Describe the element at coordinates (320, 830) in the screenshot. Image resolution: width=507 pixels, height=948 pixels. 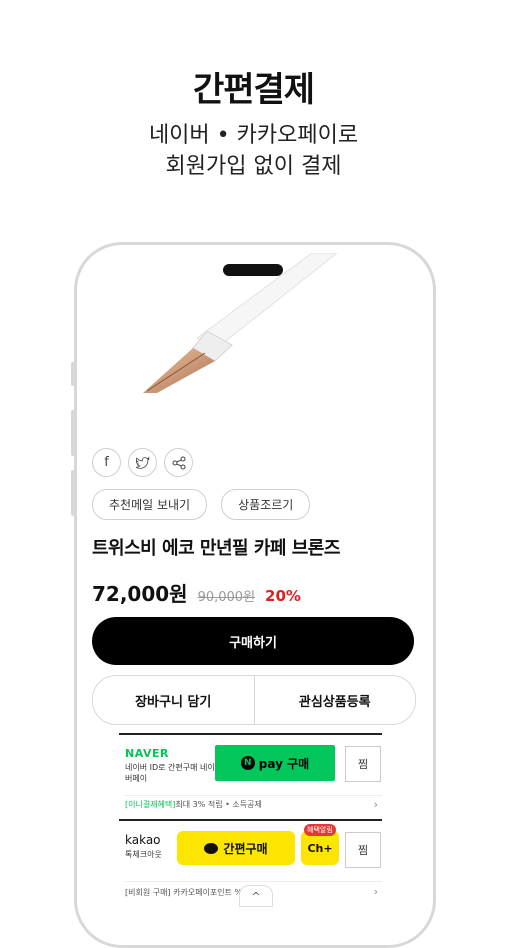
I see `kakao-benefit-badge: 혜택알림` at that location.